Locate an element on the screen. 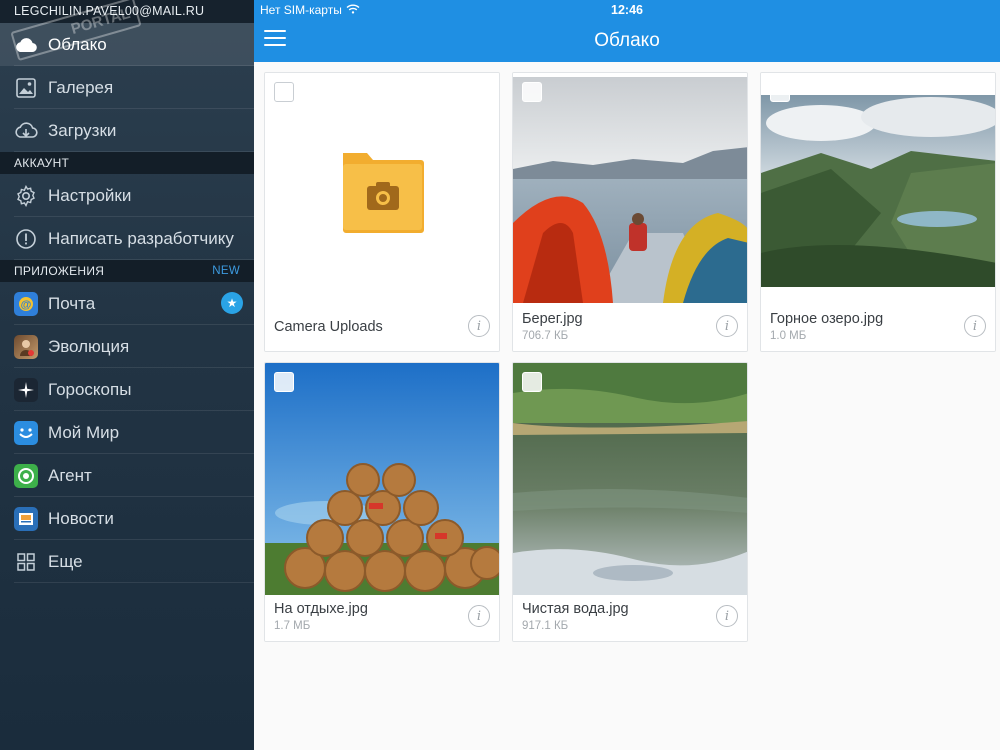 The width and height of the screenshot is (1000, 750). hamburger-menu-icon is located at coordinates (275, 40).